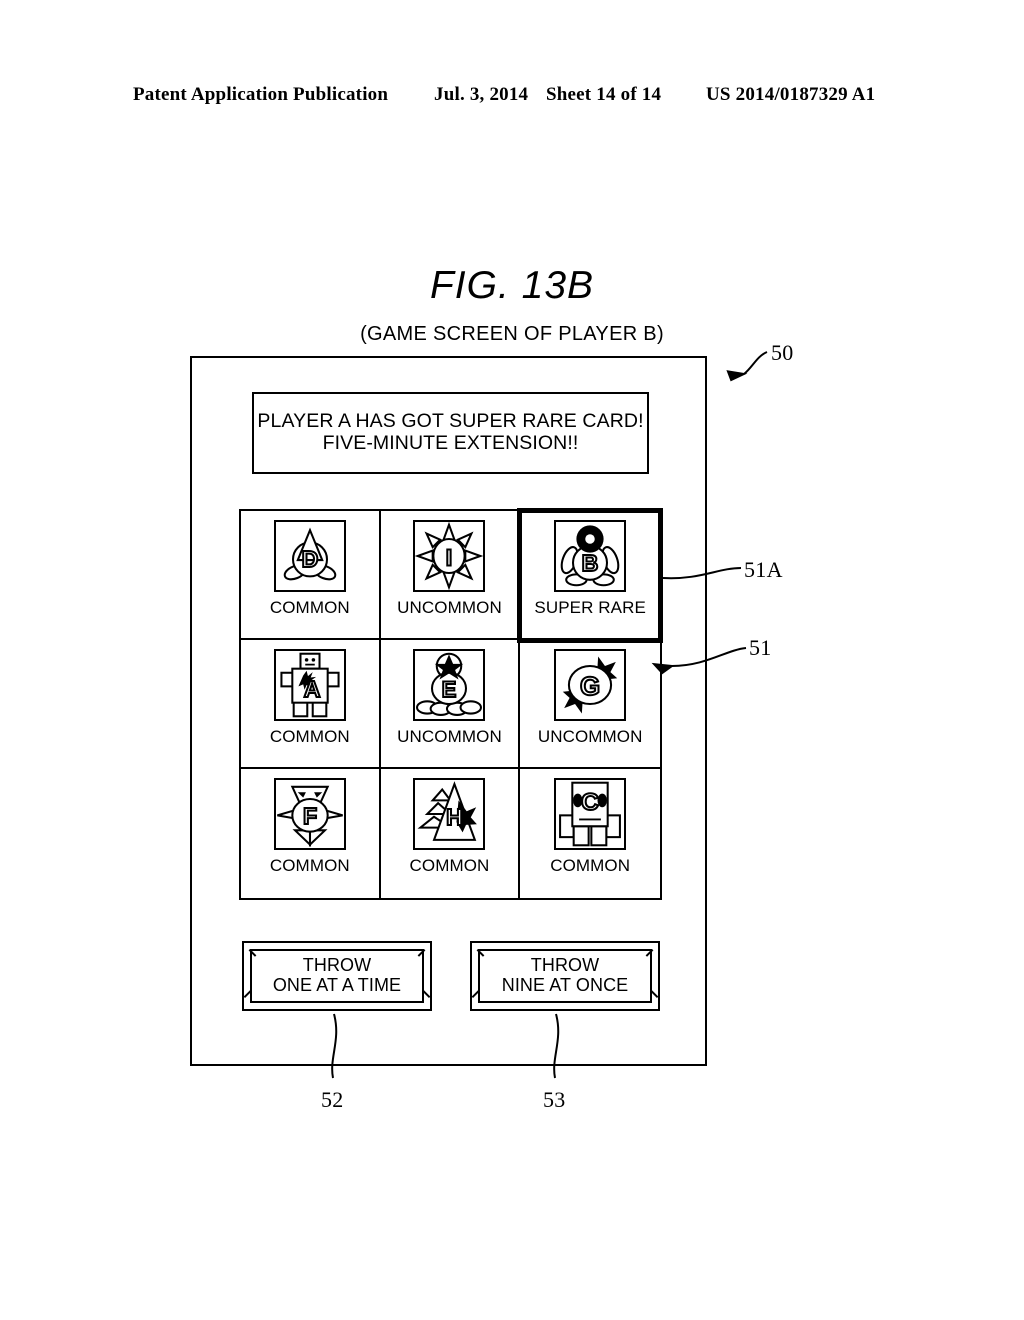 This screenshot has height=1320, width=1024. Describe the element at coordinates (604, 94) in the screenshot. I see `sheet-number: Sheet 14 of 14` at that location.